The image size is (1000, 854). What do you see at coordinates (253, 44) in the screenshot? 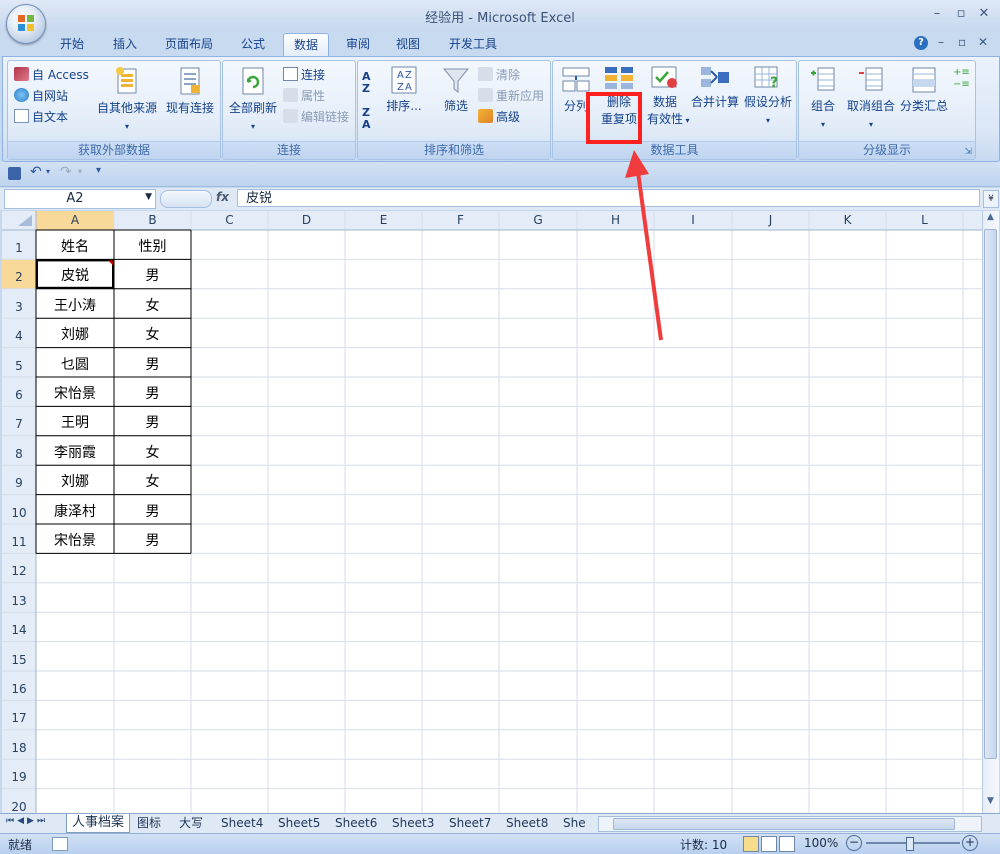
I see `tab-formulas: 公式` at bounding box center [253, 44].